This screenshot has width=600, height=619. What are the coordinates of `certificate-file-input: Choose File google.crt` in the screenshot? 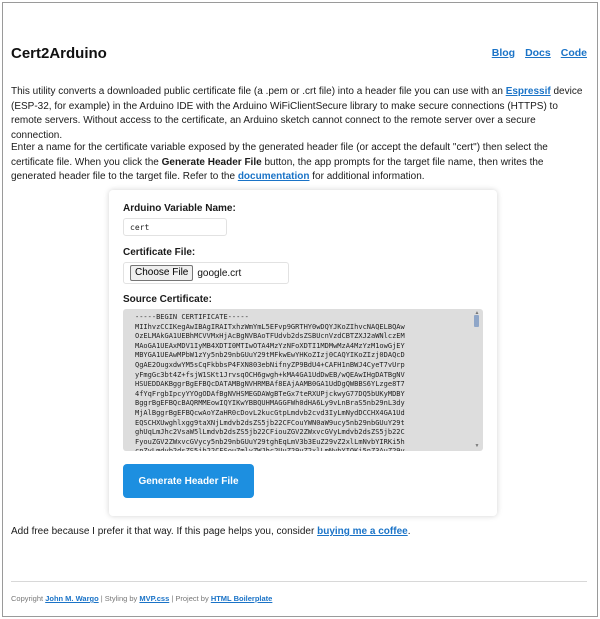 It's located at (206, 273).